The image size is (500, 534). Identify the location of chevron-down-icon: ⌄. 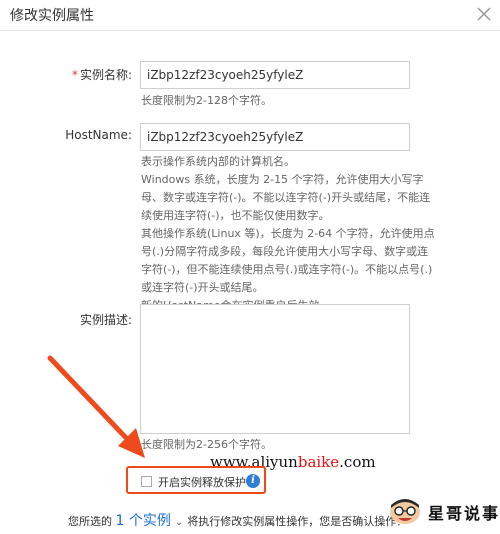
(179, 522).